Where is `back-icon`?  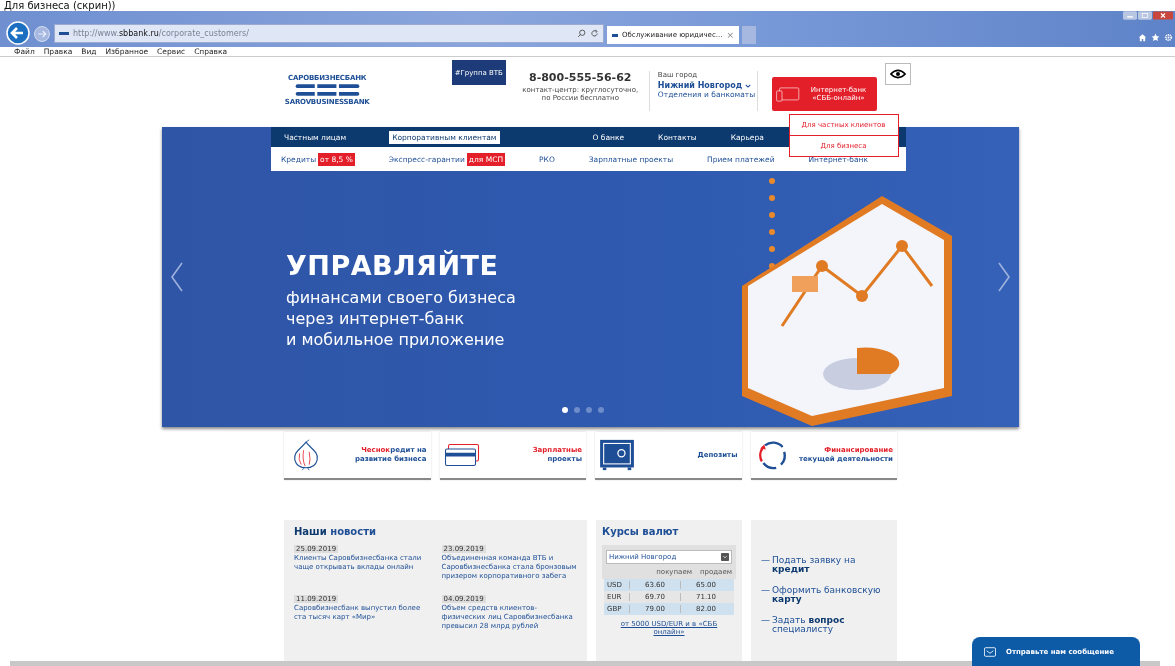
back-icon is located at coordinates (18, 33).